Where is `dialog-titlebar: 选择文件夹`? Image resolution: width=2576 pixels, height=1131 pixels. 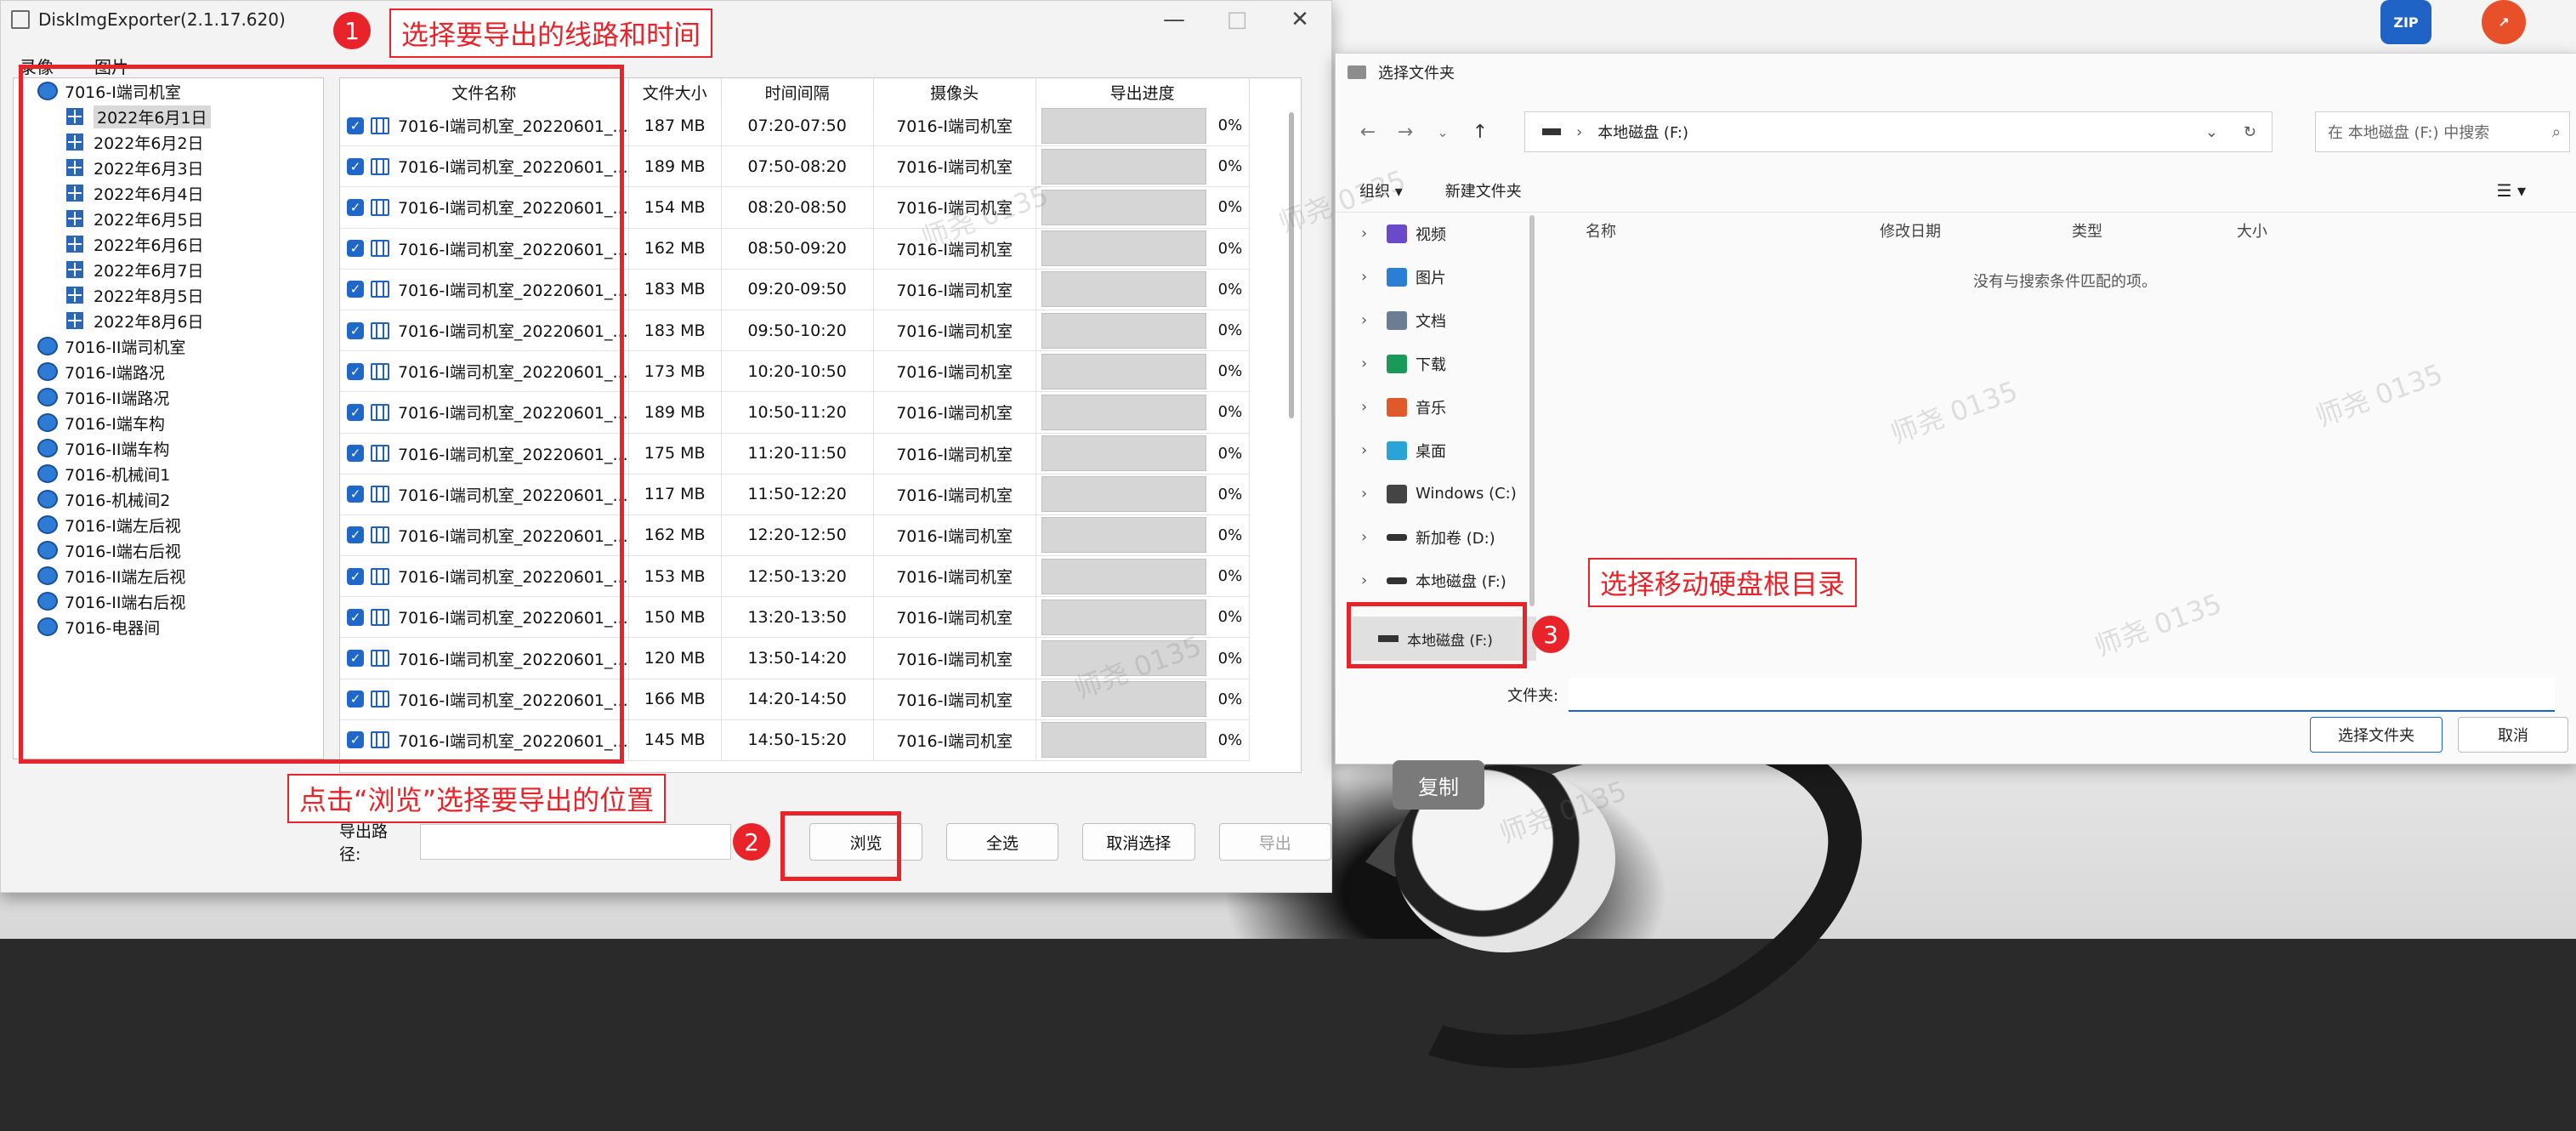
dialog-titlebar: 选择文件夹 is located at coordinates (1956, 72).